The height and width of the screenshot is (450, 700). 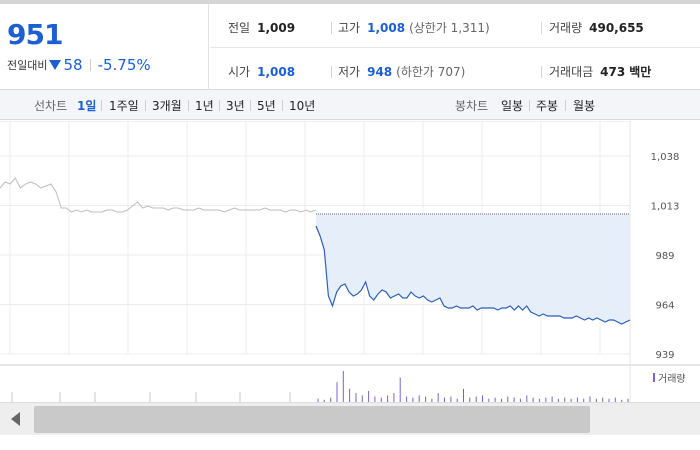 I want to click on scrollbar-thumb, so click(x=312, y=419).